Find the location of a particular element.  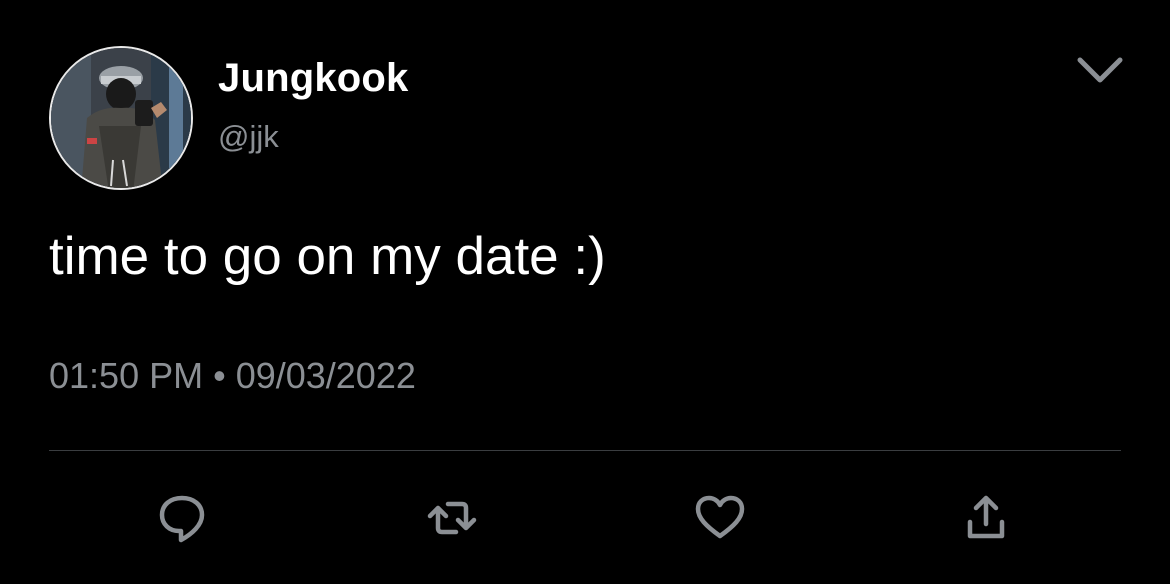

divider is located at coordinates (585, 450).